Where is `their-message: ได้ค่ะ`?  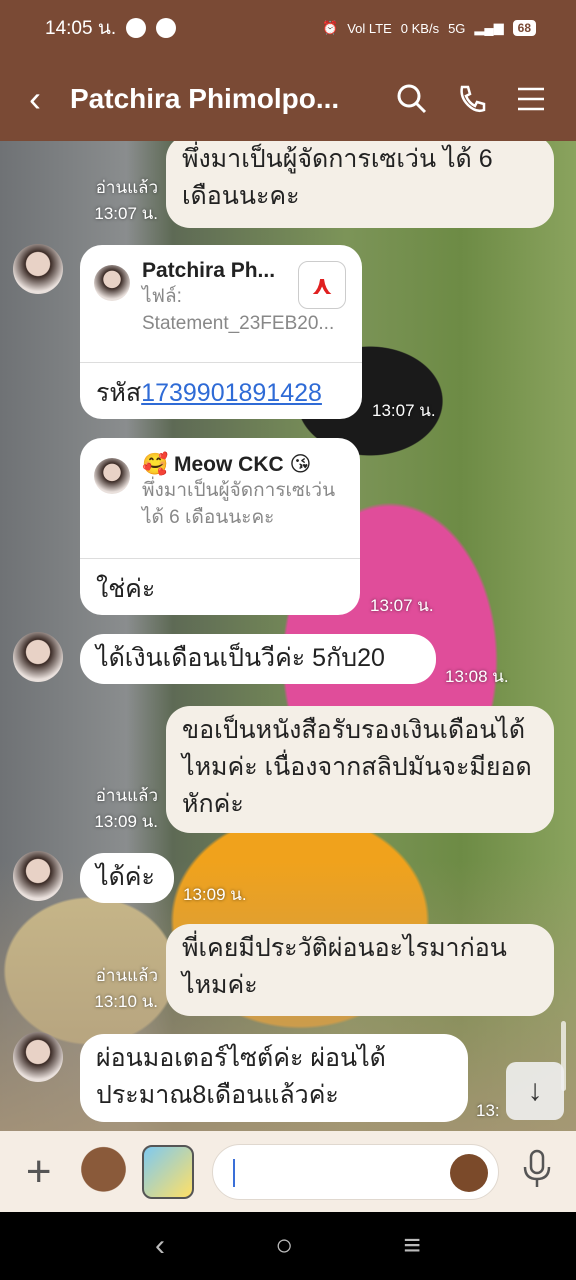 their-message: ได้ค่ะ is located at coordinates (127, 878).